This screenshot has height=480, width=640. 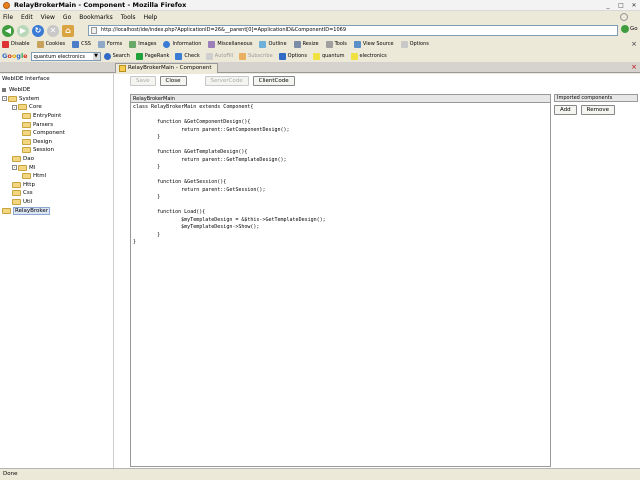 What do you see at coordinates (624, 17) in the screenshot?
I see `throbber-icon` at bounding box center [624, 17].